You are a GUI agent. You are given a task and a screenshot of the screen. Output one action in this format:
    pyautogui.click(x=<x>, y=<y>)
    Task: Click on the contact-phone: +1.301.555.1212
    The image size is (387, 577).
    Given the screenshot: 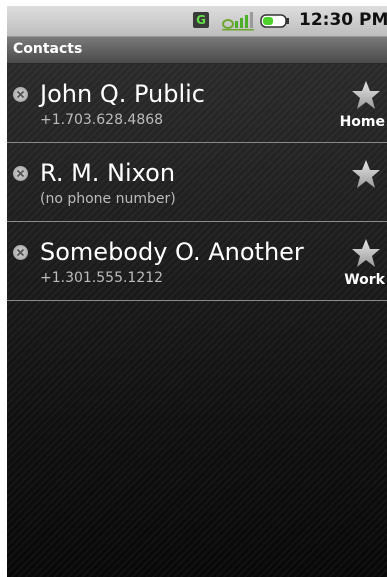 What is the action you would take?
    pyautogui.click(x=102, y=278)
    